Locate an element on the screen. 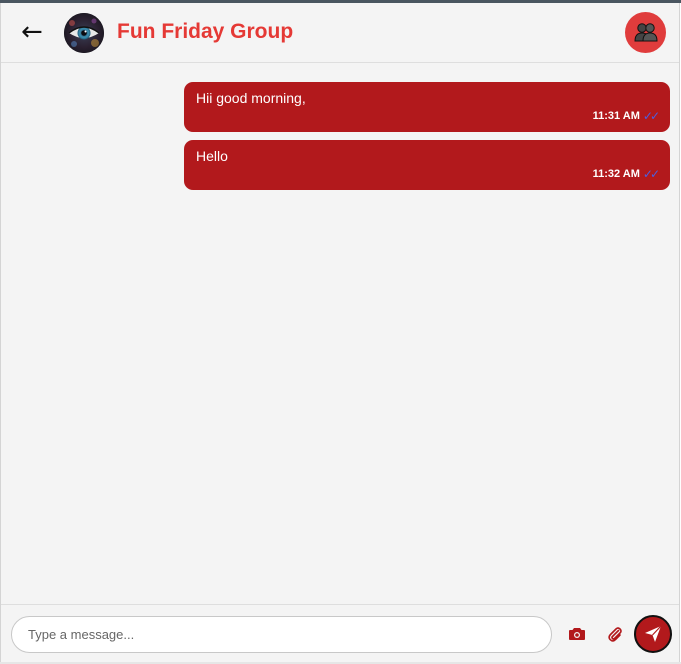 The height and width of the screenshot is (664, 681). attach-button is located at coordinates (615, 634).